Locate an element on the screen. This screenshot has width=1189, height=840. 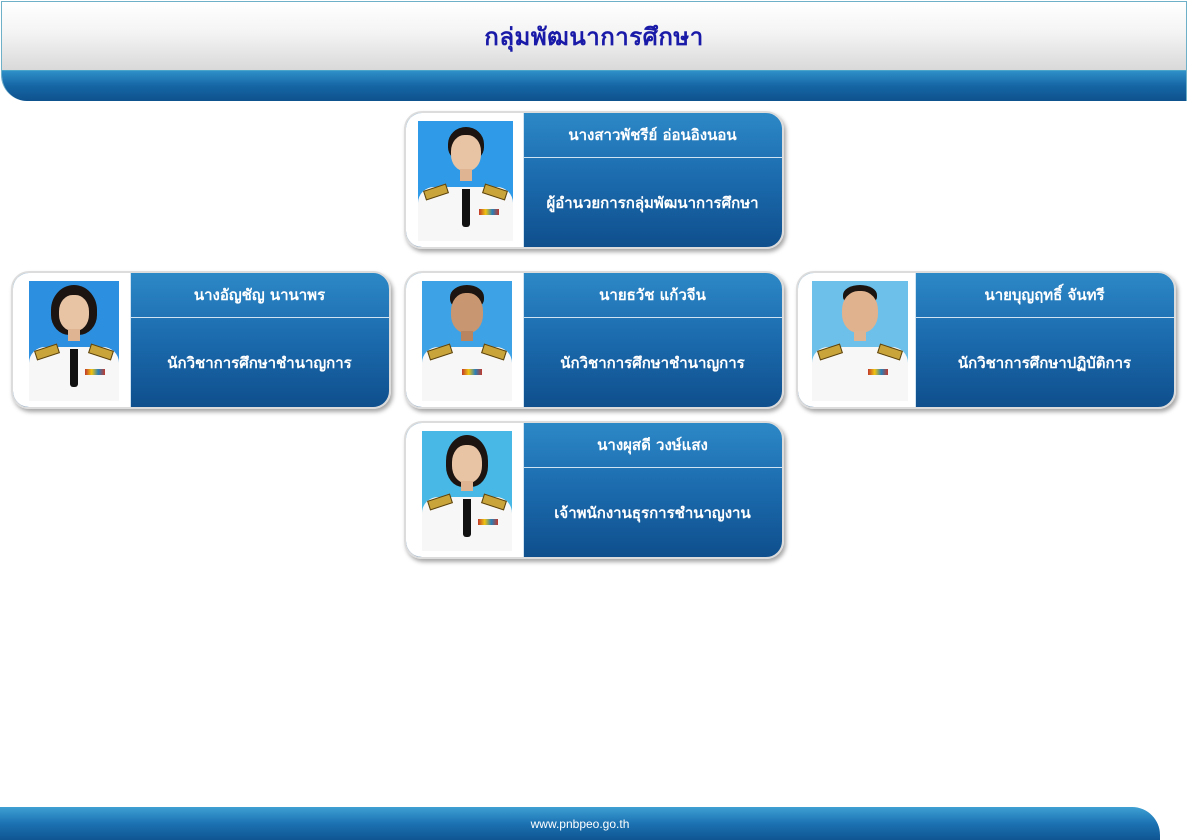
staff-position: ผู้อำนวยการกลุ่มพัฒนาการศึกษา is located at coordinates (652, 202).